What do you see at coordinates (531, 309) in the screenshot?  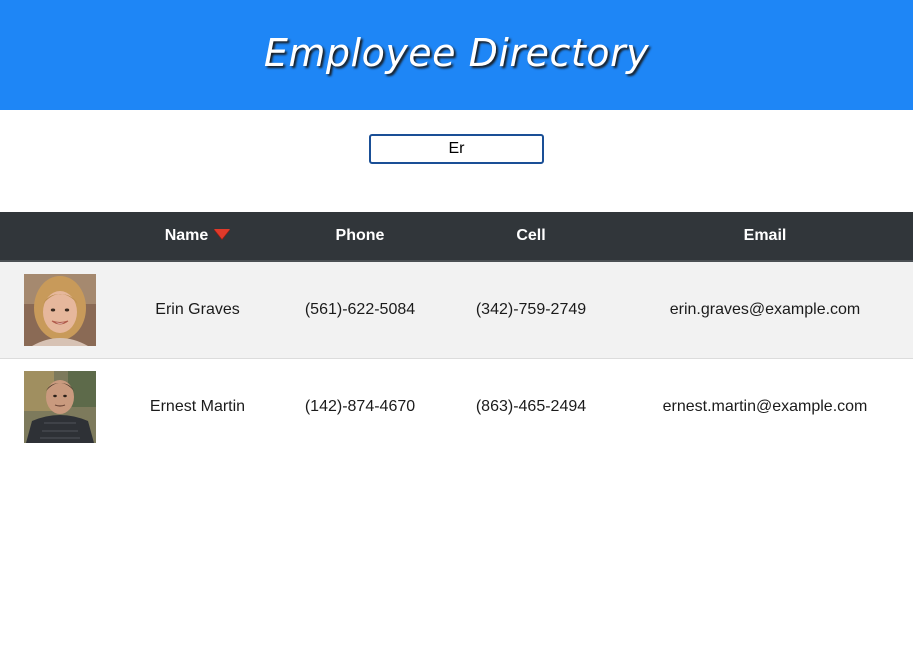 I see `cell-phone-cell: (342)-759-2749` at bounding box center [531, 309].